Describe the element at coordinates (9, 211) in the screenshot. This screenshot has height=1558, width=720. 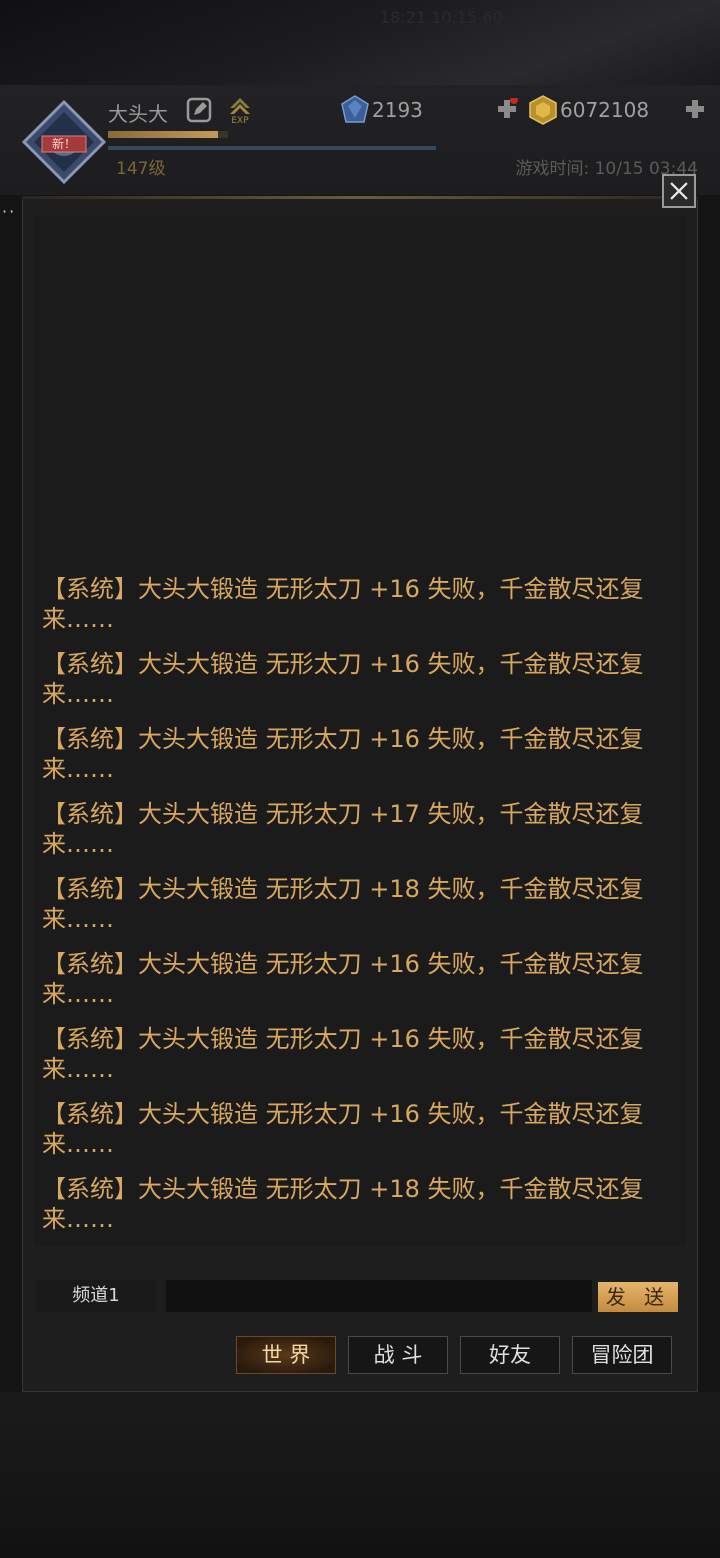
I see `side-dots: ··` at that location.